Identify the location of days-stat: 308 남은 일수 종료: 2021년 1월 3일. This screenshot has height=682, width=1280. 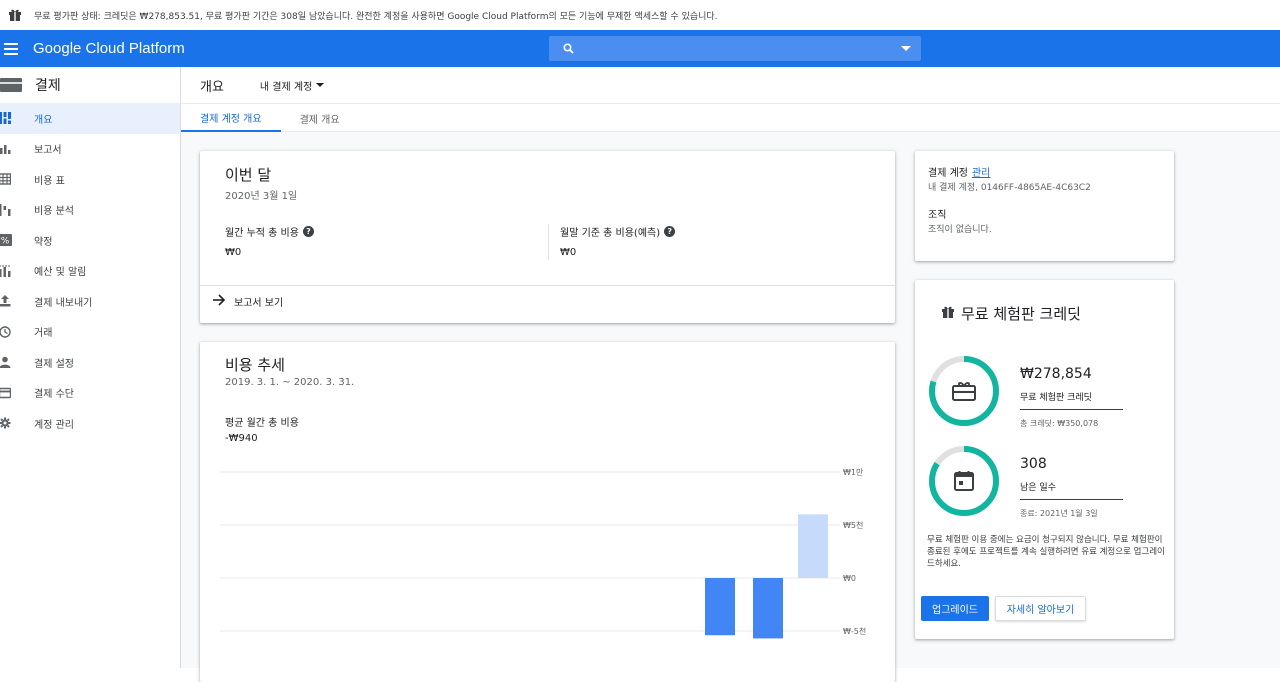
(1071, 487).